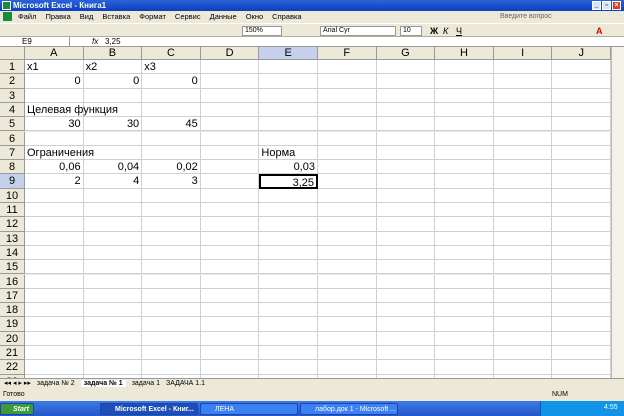 This screenshot has height=416, width=624. What do you see at coordinates (12, 338) in the screenshot?
I see `row-header: 20` at bounding box center [12, 338].